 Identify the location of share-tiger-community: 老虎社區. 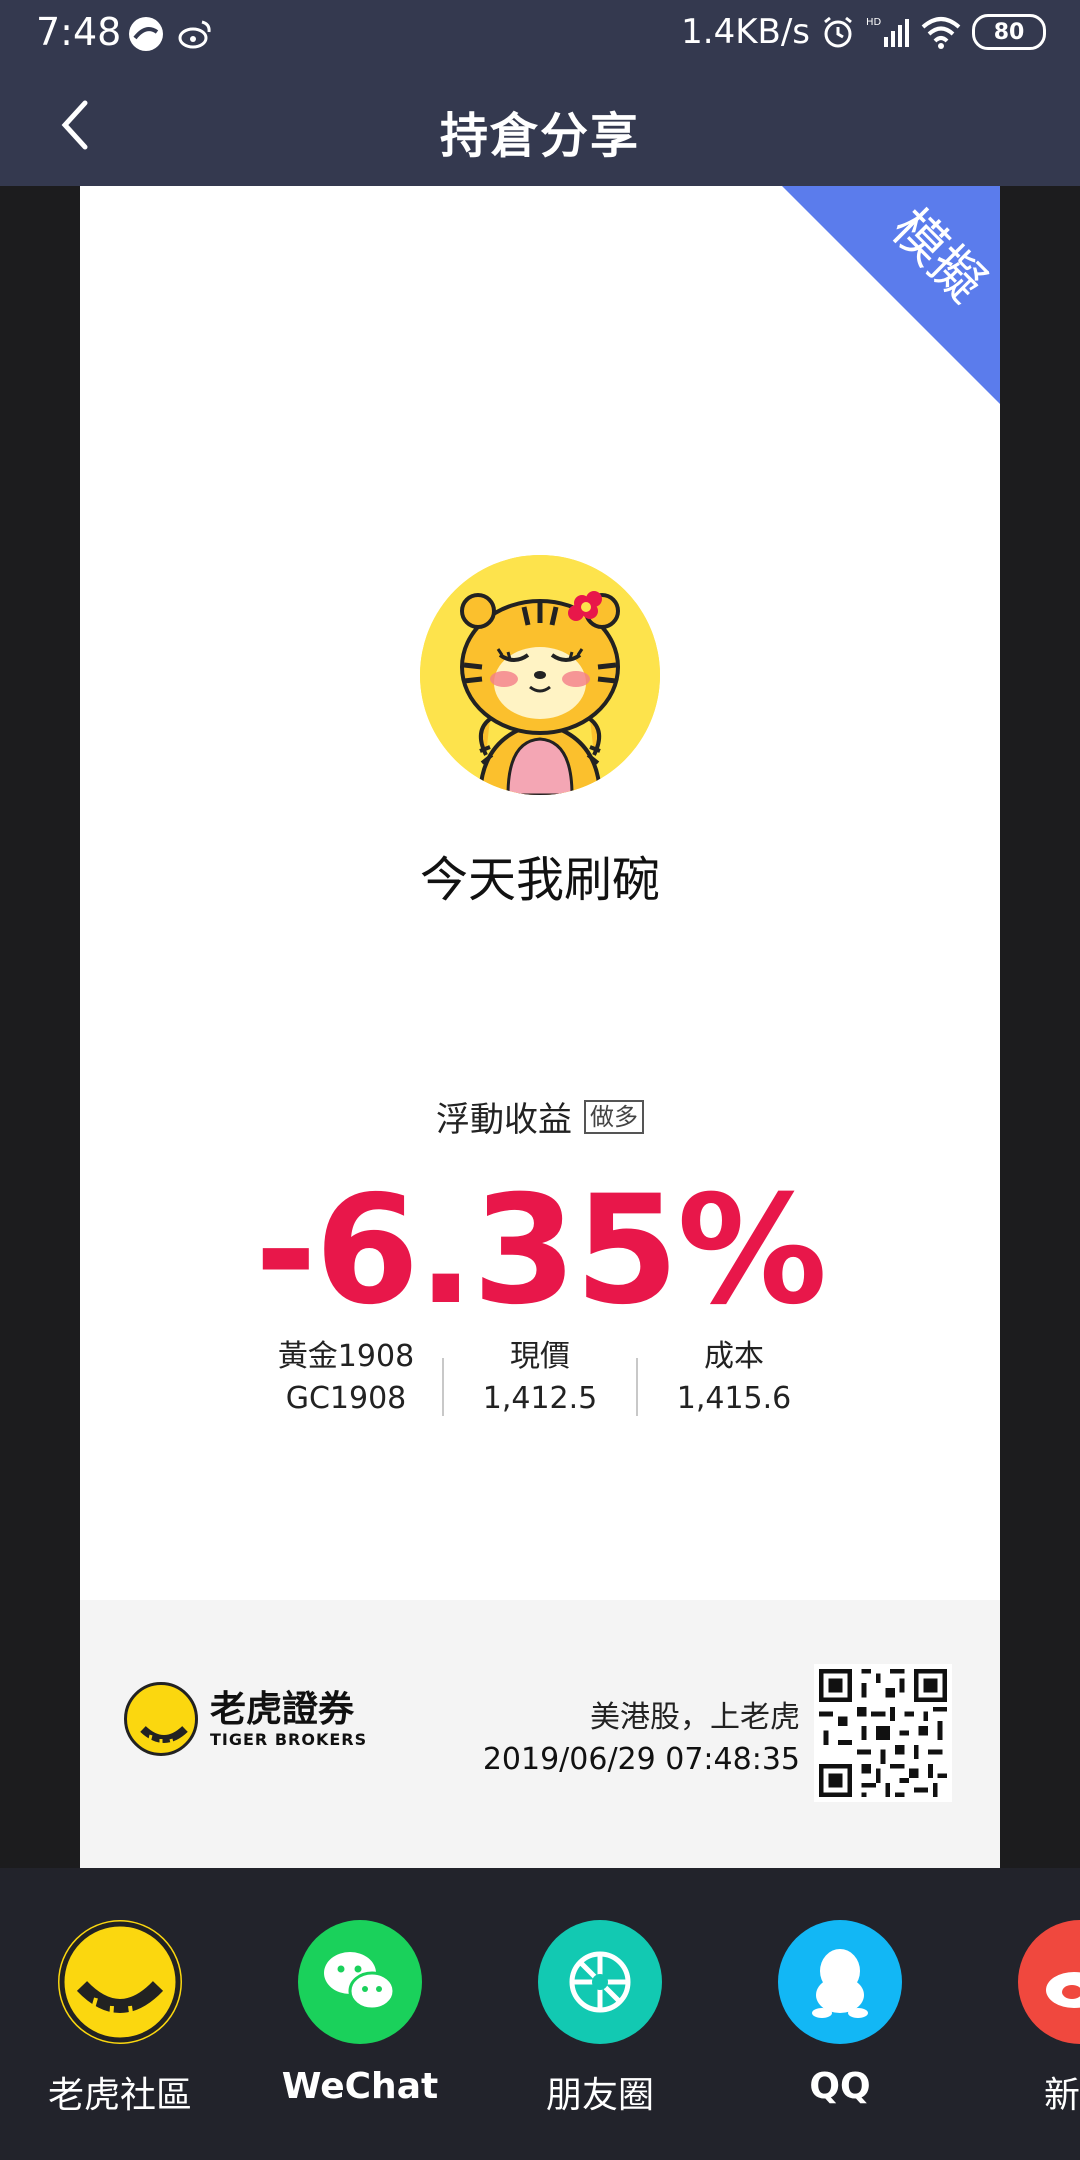
(120, 2019).